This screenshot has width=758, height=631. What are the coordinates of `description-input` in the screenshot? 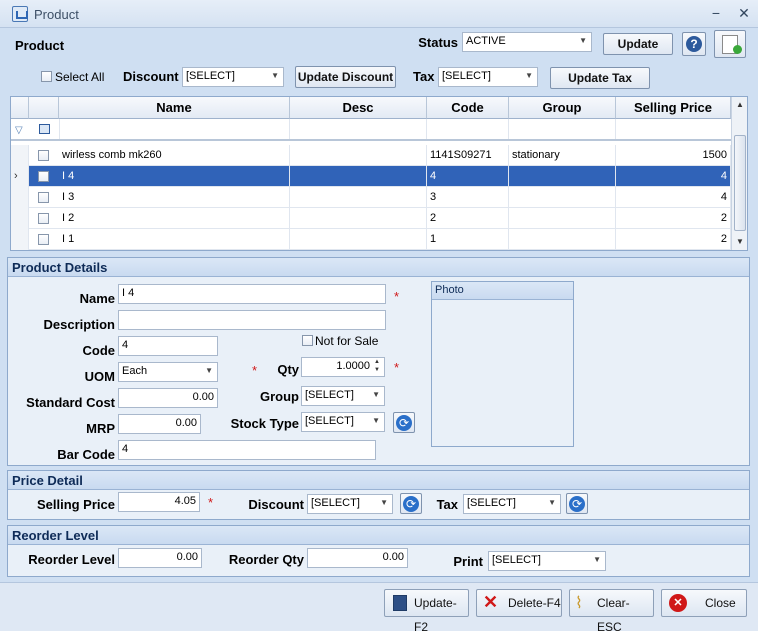 It's located at (252, 320).